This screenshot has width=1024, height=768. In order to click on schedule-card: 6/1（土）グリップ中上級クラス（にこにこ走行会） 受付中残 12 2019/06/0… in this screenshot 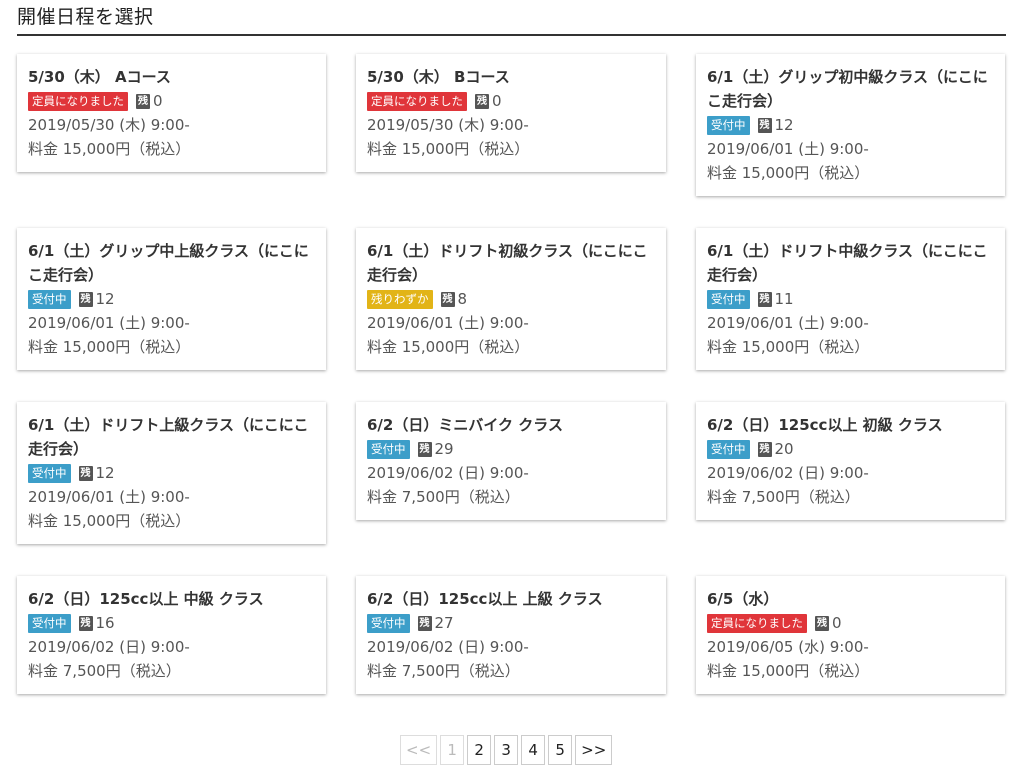, I will do `click(171, 299)`.